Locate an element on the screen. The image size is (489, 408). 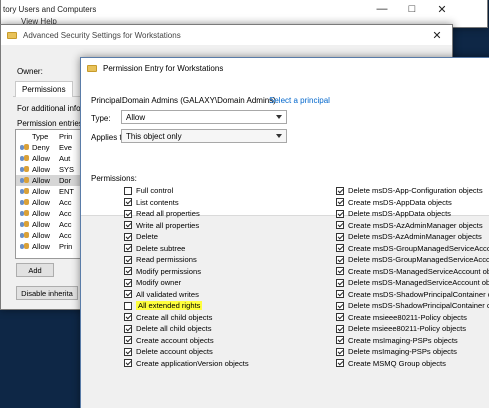
permission-label: Delete account objects is located at coordinates (174, 352).